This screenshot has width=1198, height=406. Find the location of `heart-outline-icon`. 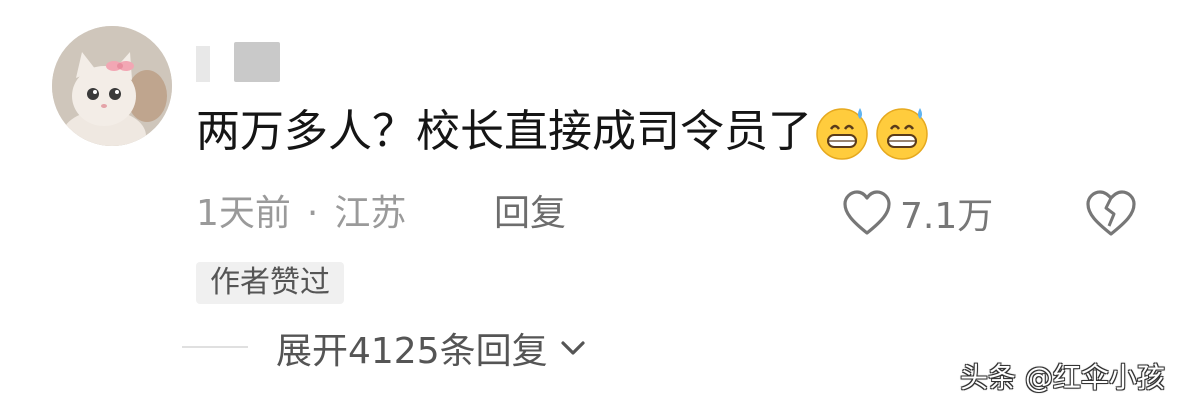

heart-outline-icon is located at coordinates (871, 213).